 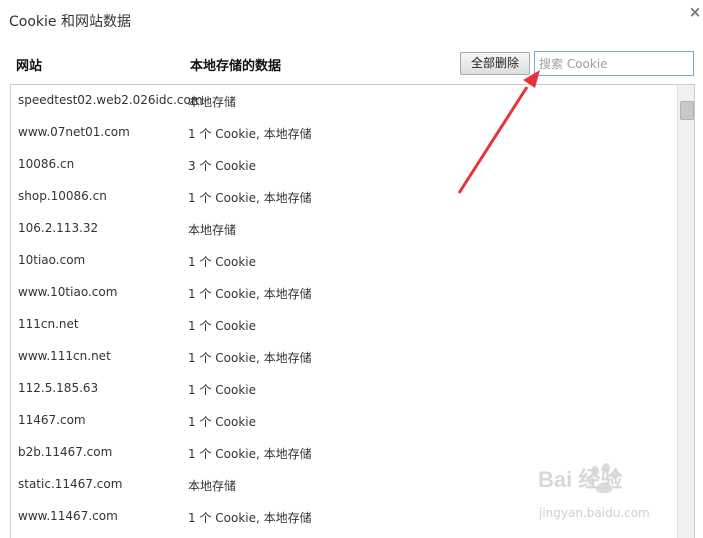 I want to click on watermark-logo: Bai 经验, so click(x=580, y=479).